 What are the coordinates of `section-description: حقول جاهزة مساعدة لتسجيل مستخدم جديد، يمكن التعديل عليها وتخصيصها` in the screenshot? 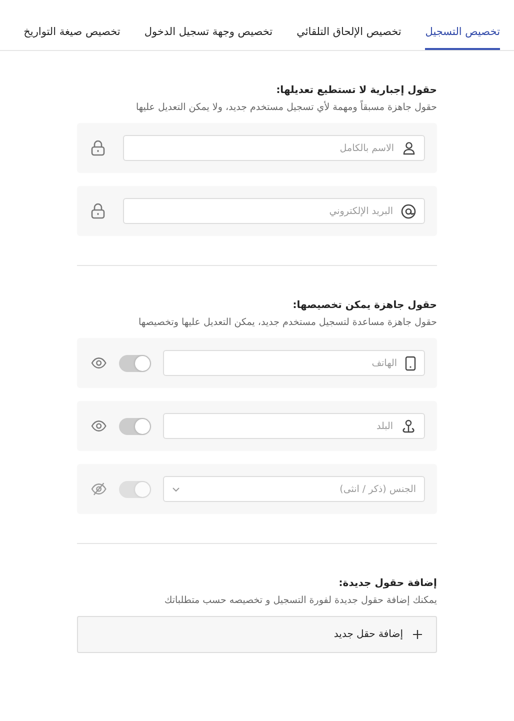 It's located at (287, 322).